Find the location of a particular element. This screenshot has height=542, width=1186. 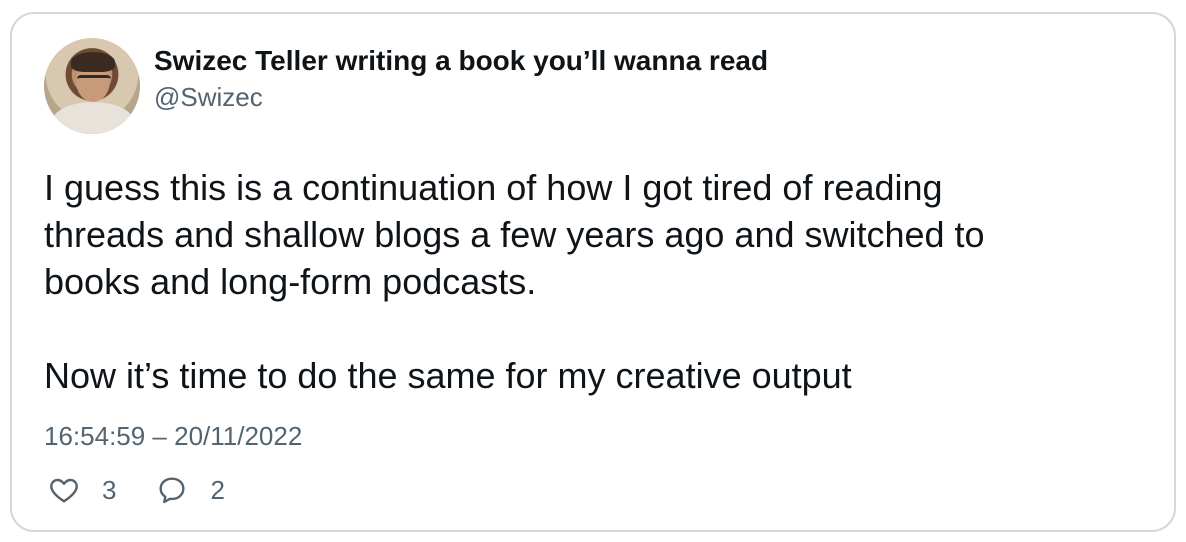

like-button: 3 is located at coordinates (82, 490).